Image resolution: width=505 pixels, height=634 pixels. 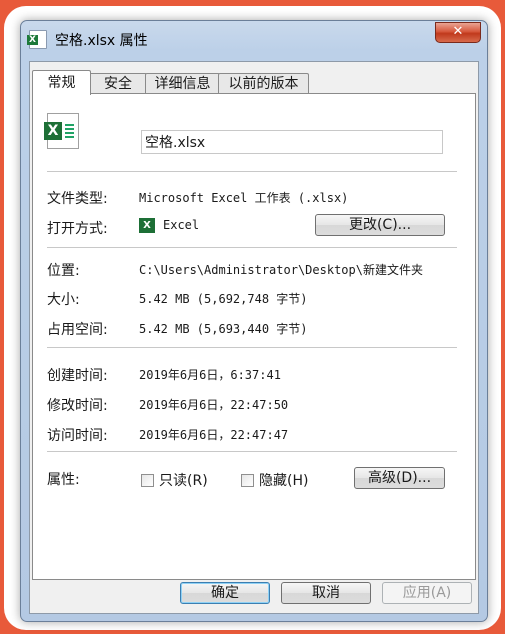 What do you see at coordinates (147, 225) in the screenshot?
I see `excel-app-icon: X` at bounding box center [147, 225].